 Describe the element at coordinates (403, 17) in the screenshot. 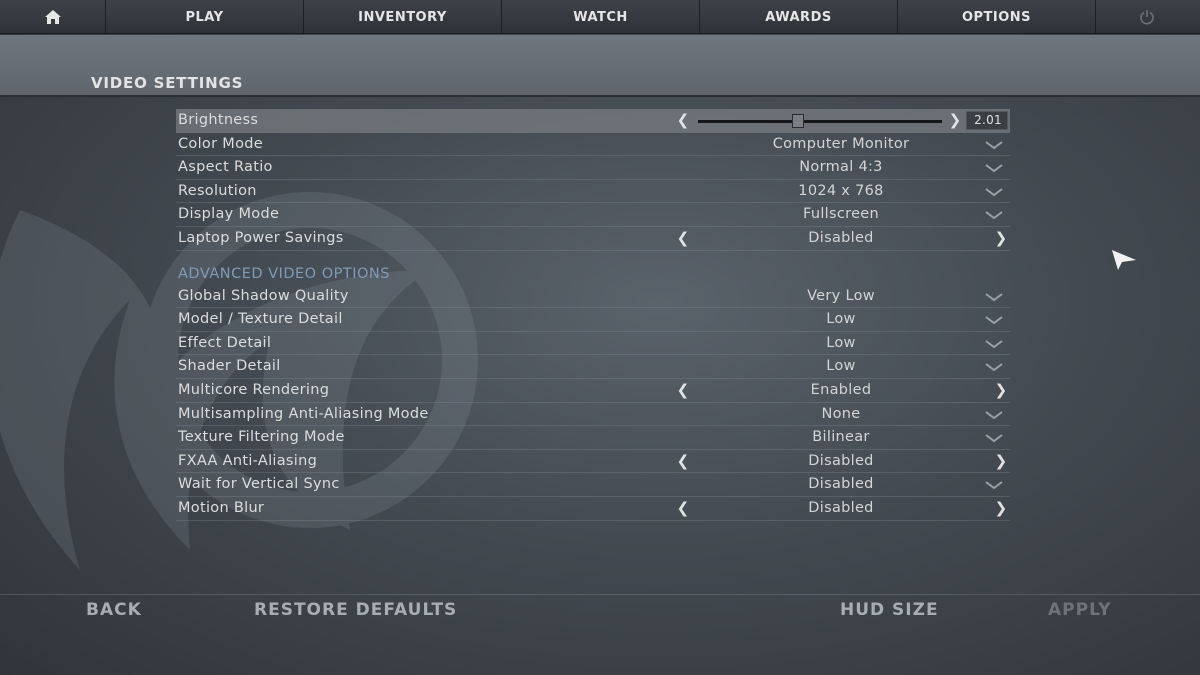

I see `tab-inventory: INVENTORY` at that location.